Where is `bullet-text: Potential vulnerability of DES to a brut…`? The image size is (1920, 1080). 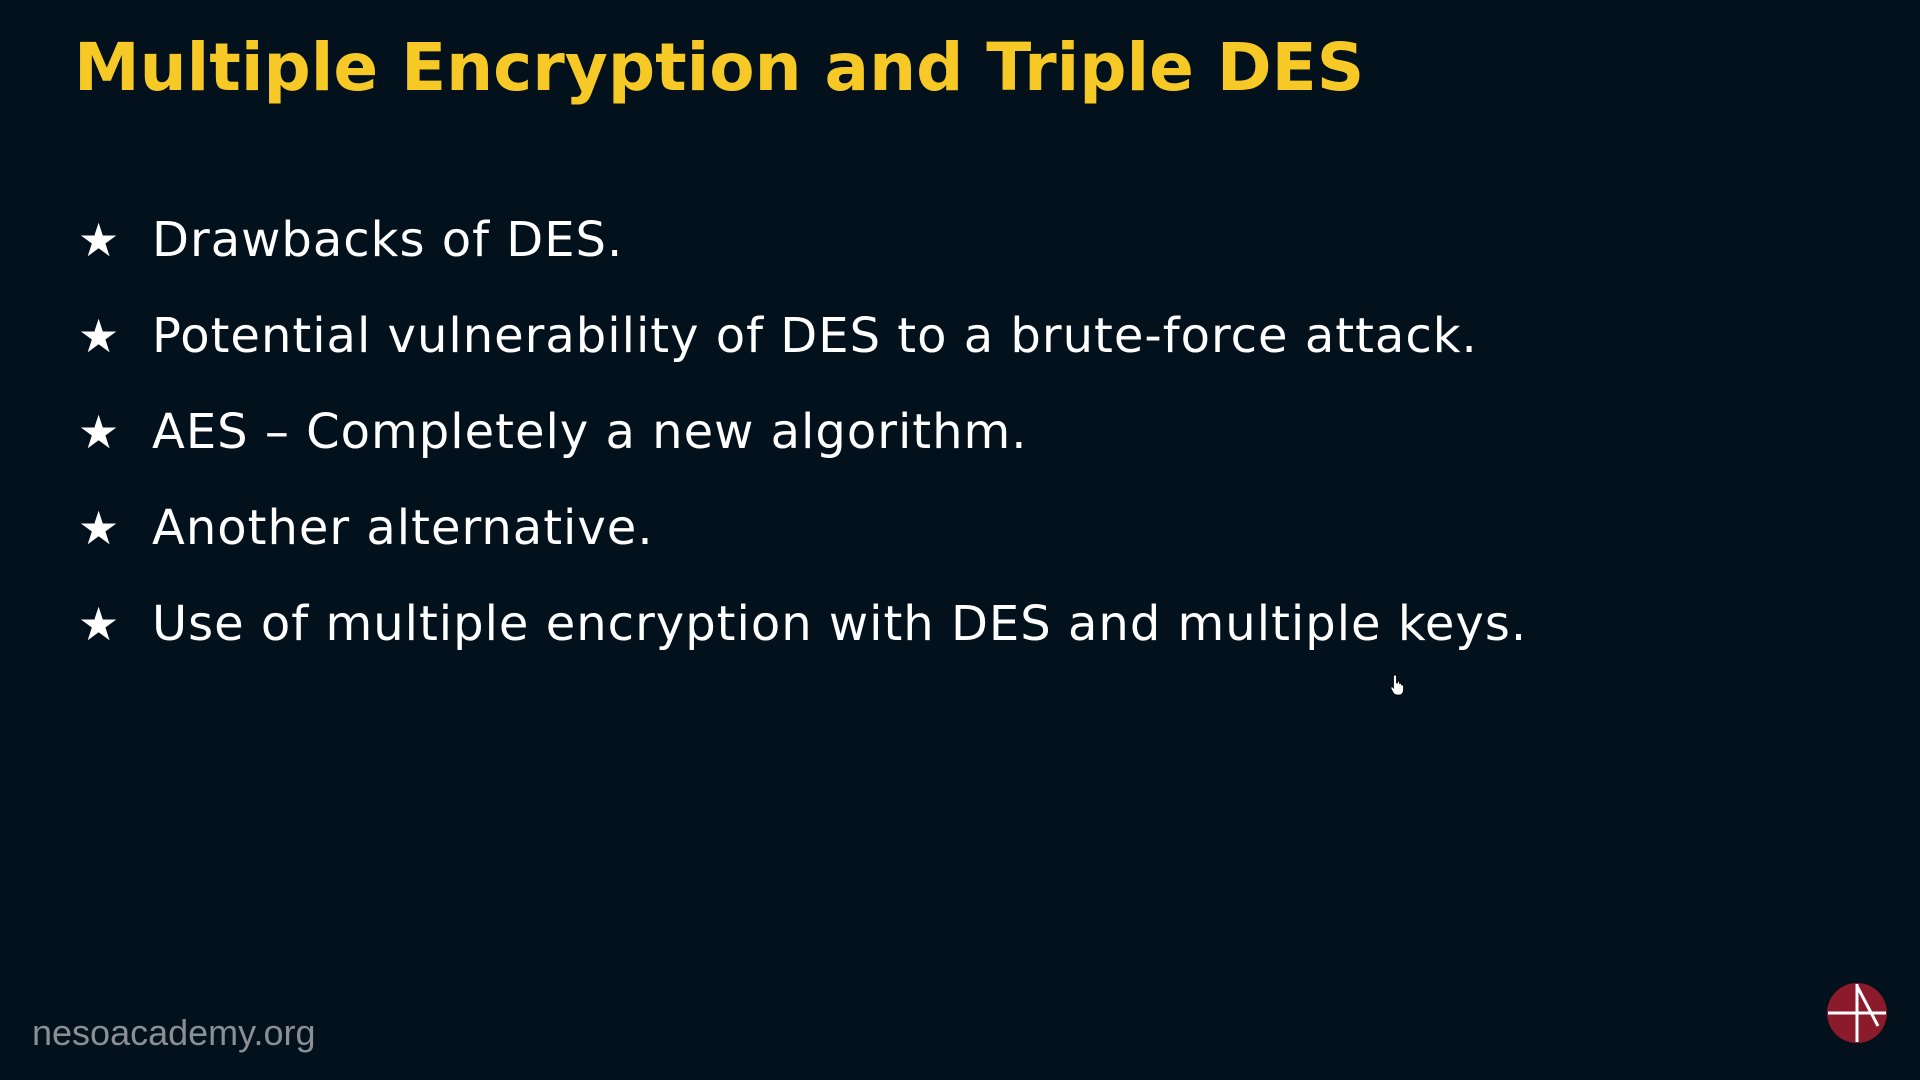
bullet-text: Potential vulnerability of DES to a brut… is located at coordinates (815, 336).